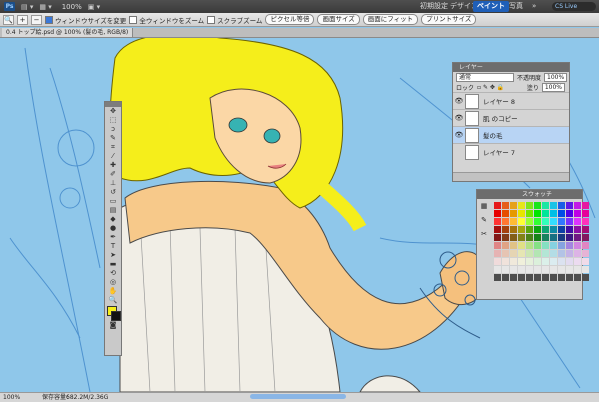  What do you see at coordinates (113, 291) in the screenshot?
I see `hand-tool-icon: ✋` at bounding box center [113, 291].